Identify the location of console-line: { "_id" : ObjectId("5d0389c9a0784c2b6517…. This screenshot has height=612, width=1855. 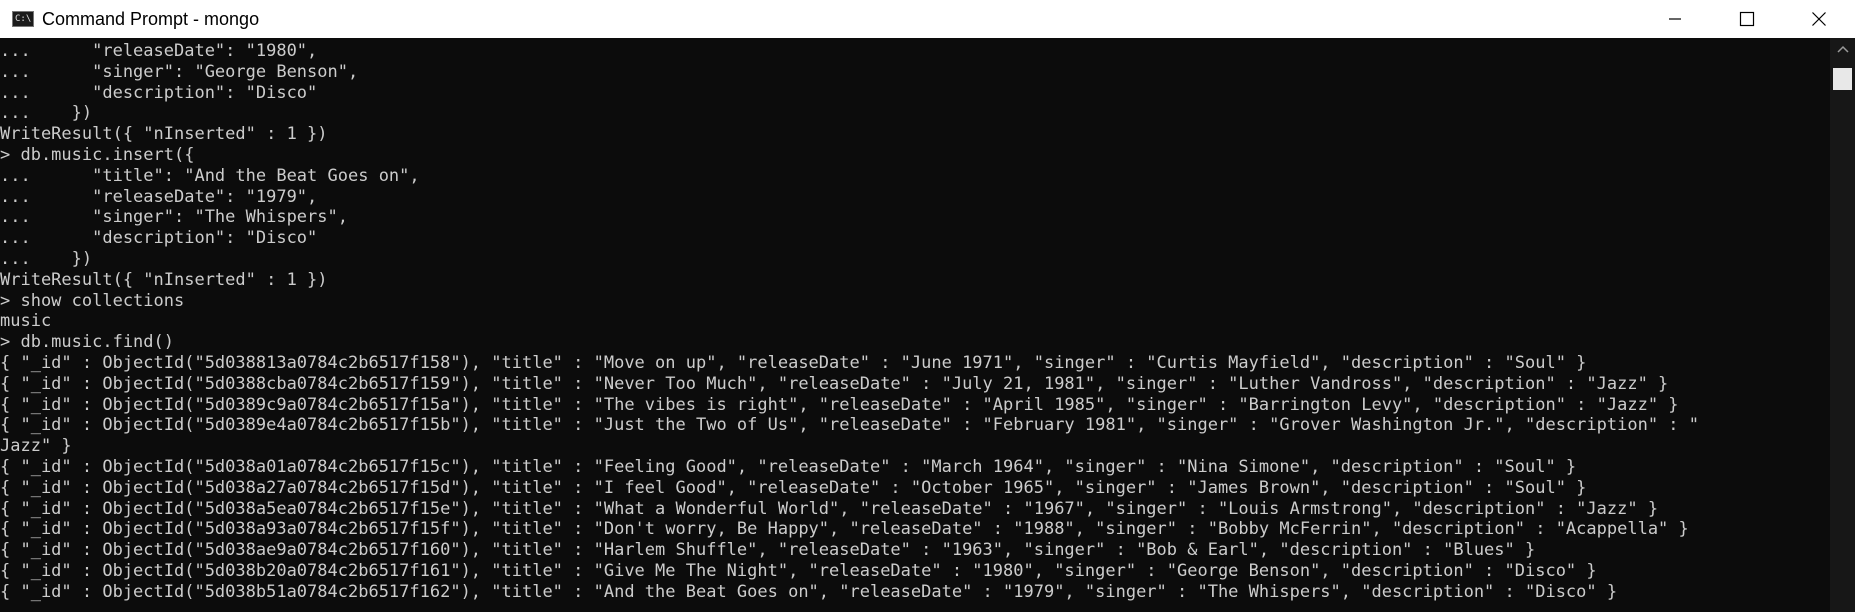
(839, 404).